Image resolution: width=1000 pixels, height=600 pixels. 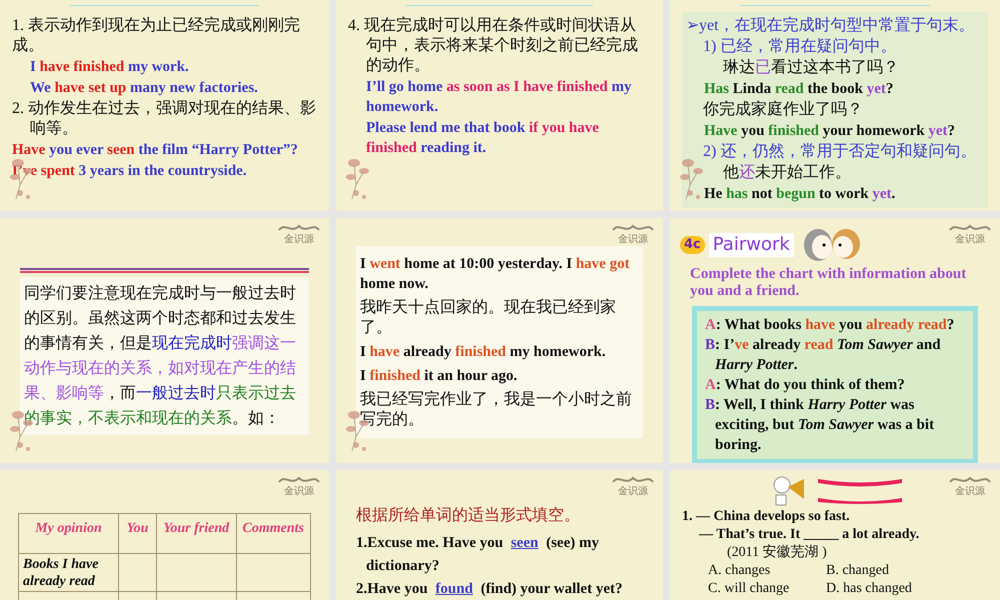 What do you see at coordinates (830, 131) in the screenshot?
I see `slide-text: Have you finished your homework yet?` at bounding box center [830, 131].